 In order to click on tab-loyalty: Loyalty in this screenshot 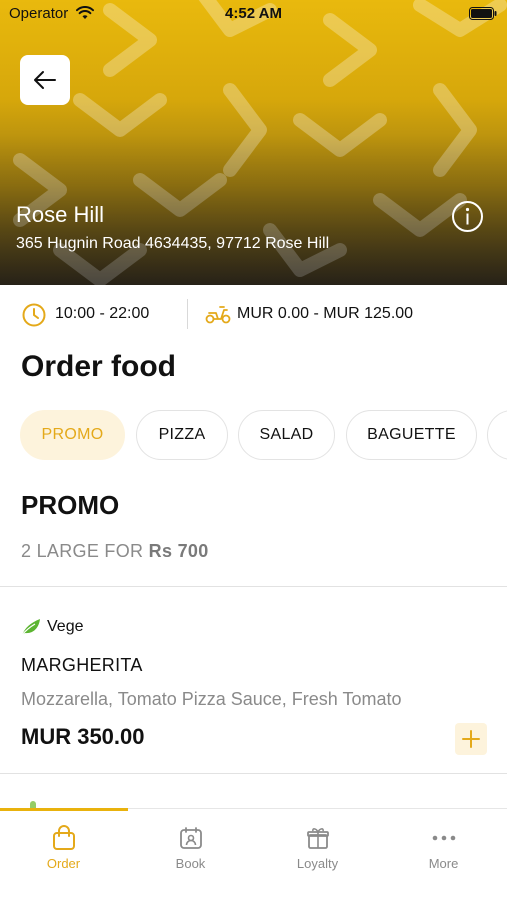, I will do `click(317, 844)`.